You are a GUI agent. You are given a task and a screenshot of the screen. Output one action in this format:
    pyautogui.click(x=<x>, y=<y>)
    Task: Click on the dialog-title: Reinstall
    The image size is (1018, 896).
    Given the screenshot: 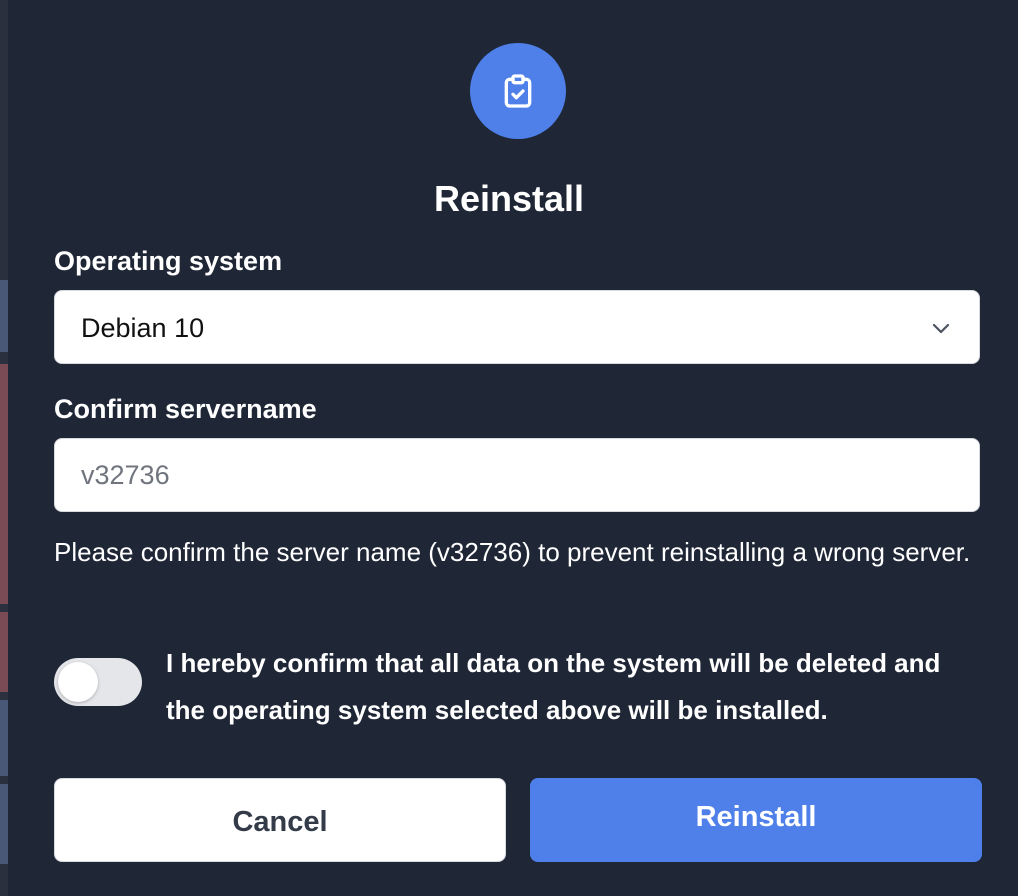 What is the action you would take?
    pyautogui.click(x=509, y=198)
    